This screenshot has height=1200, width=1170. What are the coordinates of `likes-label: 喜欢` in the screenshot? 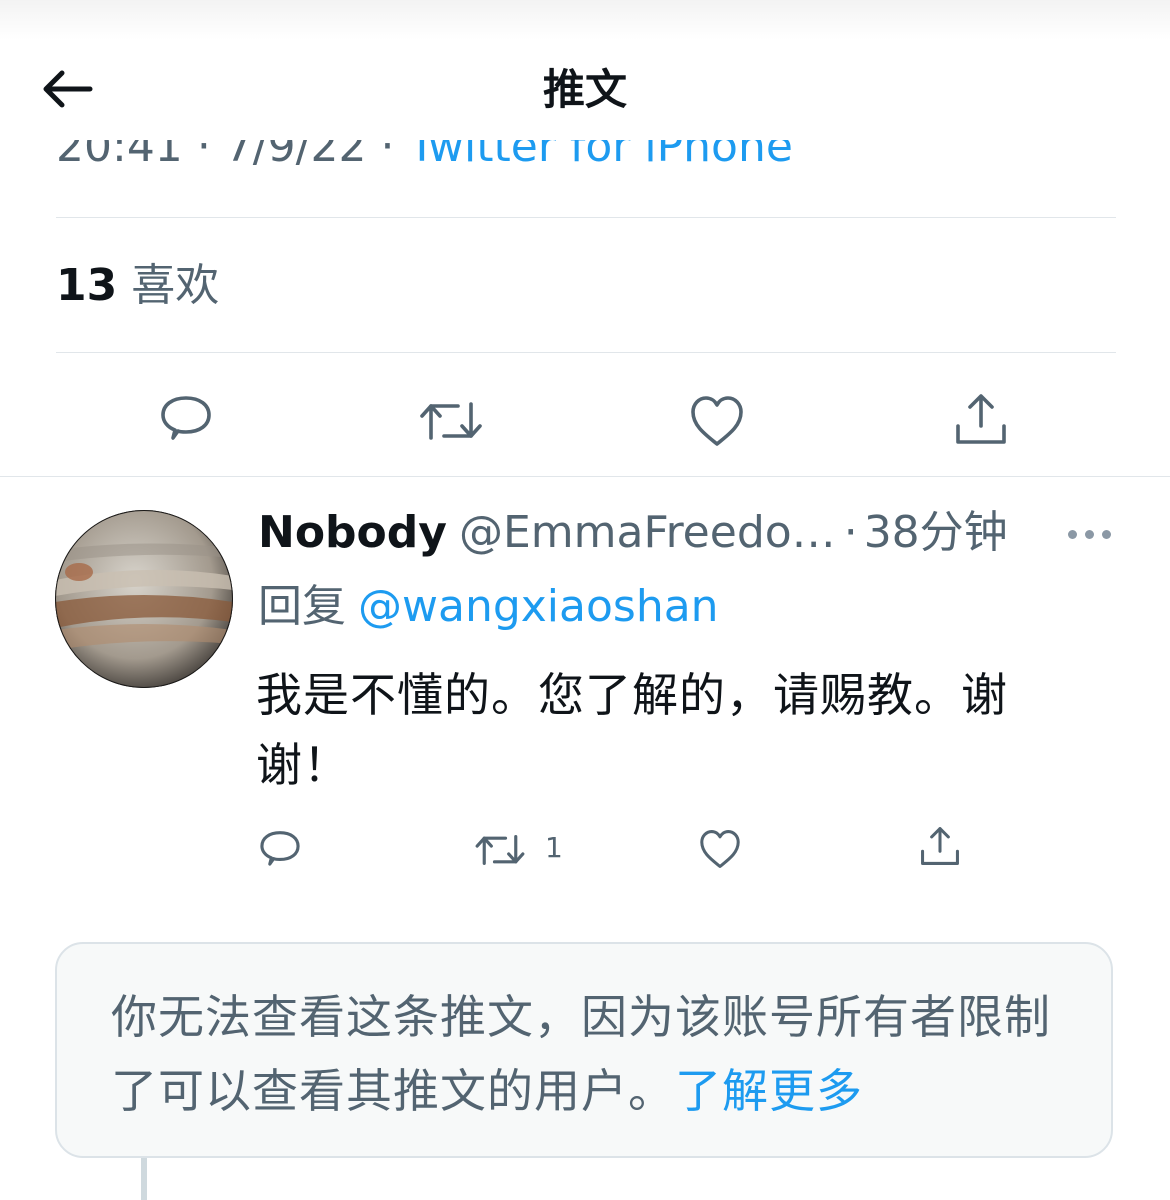 It's located at (175, 285).